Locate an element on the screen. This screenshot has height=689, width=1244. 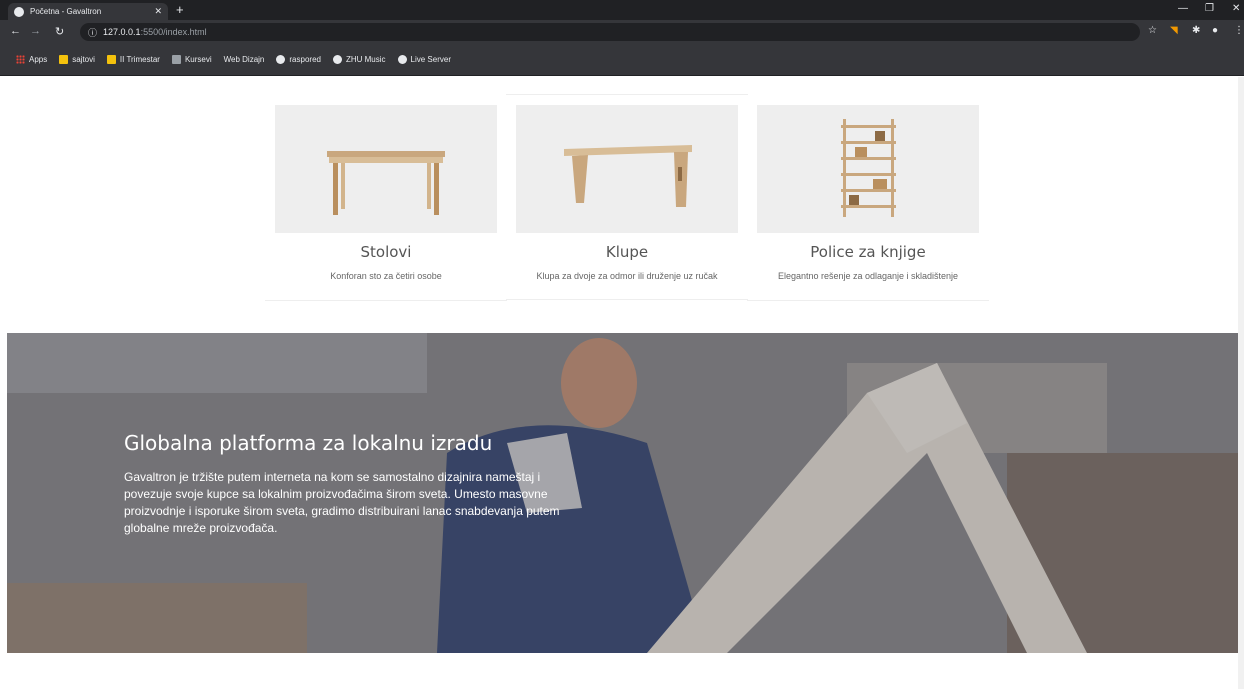
new-tab-icon: + is located at coordinates (180, 9).